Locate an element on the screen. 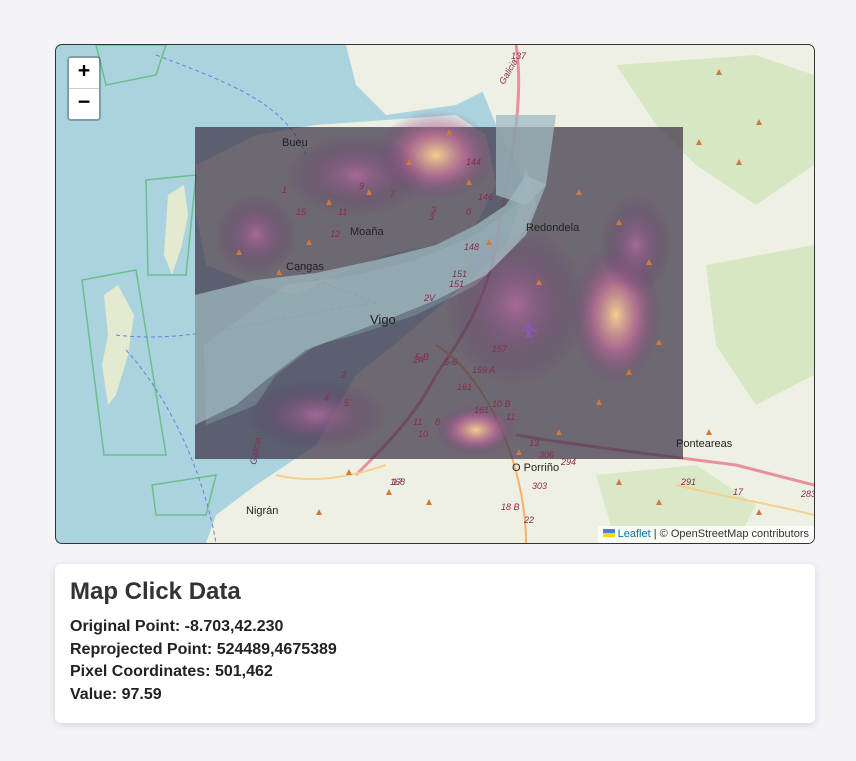 This screenshot has width=856, height=761. osm-attribution-text: © OpenStreetMap contributors is located at coordinates (734, 534).